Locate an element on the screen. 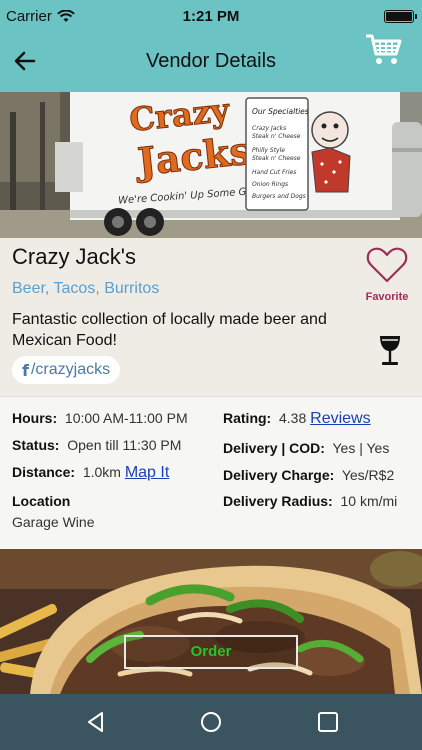 The image size is (422, 750). facebook-handle: /crazyjacks is located at coordinates (70, 369).